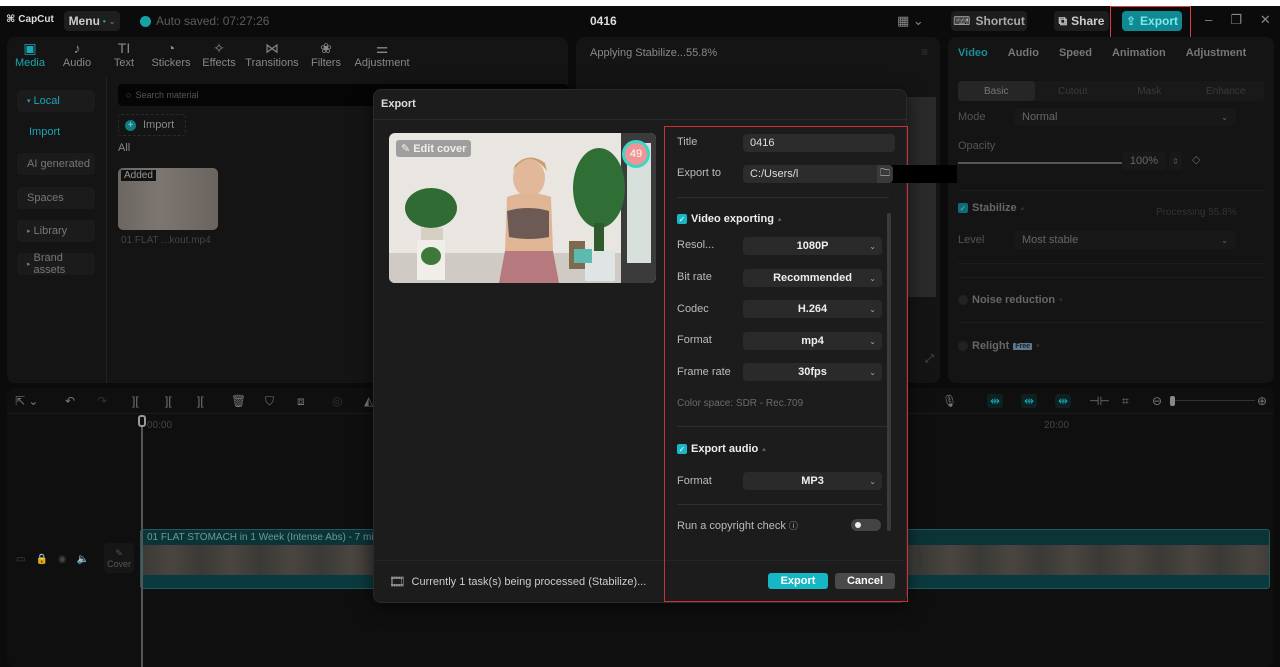  I want to click on relight-toggle: Relight Free ▾, so click(999, 346).